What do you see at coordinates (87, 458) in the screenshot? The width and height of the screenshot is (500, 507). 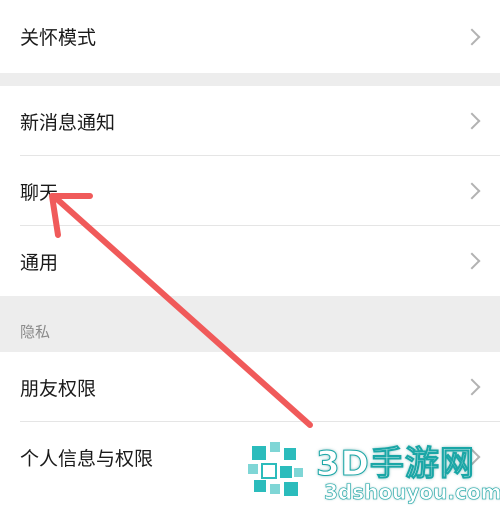 I see `settings-row-label: 个人信息与权限` at bounding box center [87, 458].